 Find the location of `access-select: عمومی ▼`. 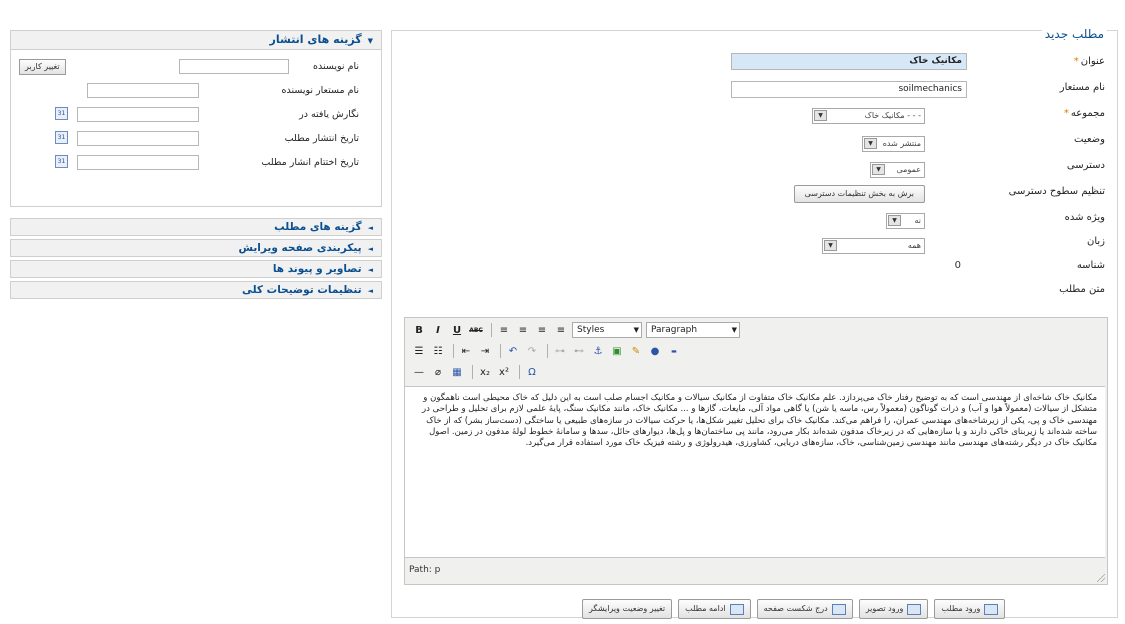

access-select: عمومی ▼ is located at coordinates (897, 170).